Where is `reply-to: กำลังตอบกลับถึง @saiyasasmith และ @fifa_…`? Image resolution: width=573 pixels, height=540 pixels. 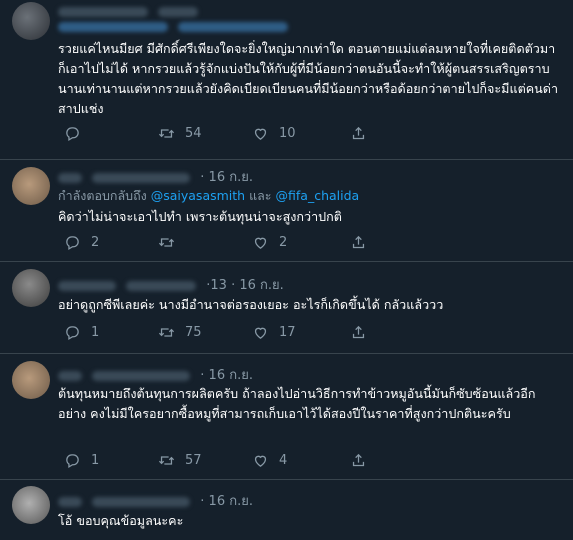
reply-to: กำลังตอบกลับถึง @saiyasasmith และ @fifa_… is located at coordinates (208, 196).